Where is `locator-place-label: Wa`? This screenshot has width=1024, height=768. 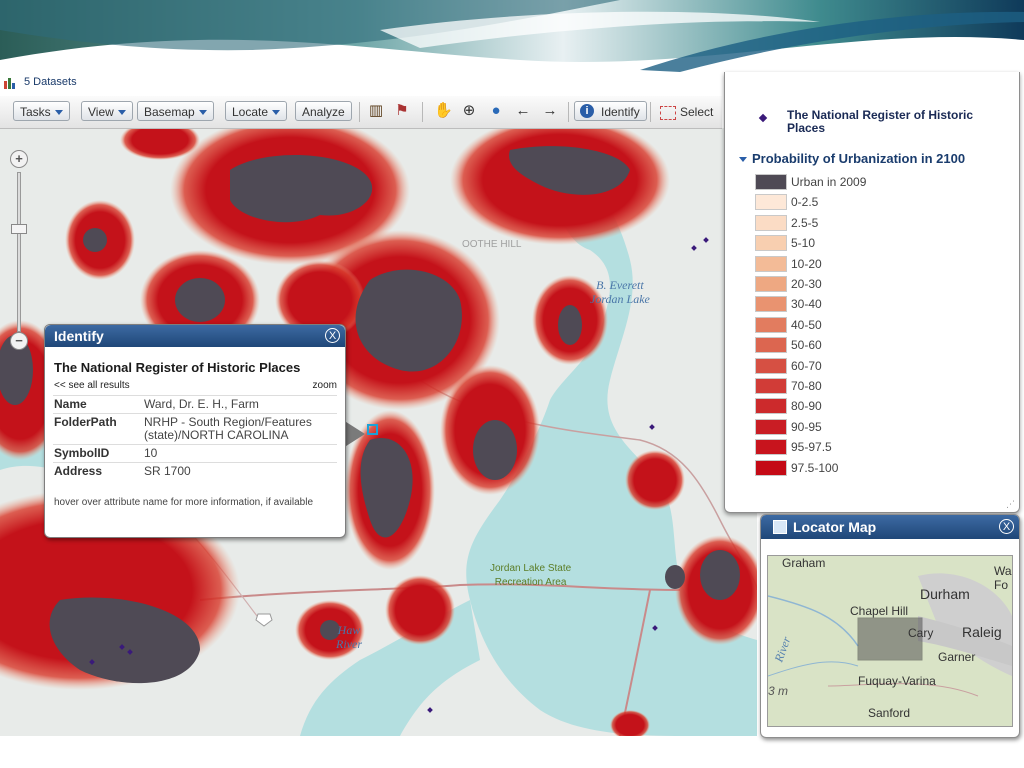
locator-place-label: Wa is located at coordinates (1003, 571).